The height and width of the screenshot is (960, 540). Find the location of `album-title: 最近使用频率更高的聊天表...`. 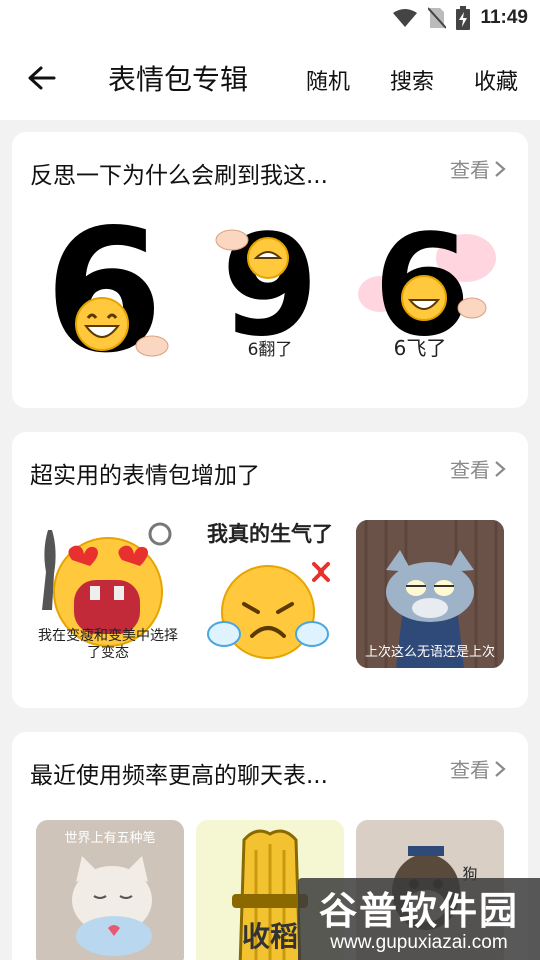

album-title: 最近使用频率更高的聊天表... is located at coordinates (179, 776).